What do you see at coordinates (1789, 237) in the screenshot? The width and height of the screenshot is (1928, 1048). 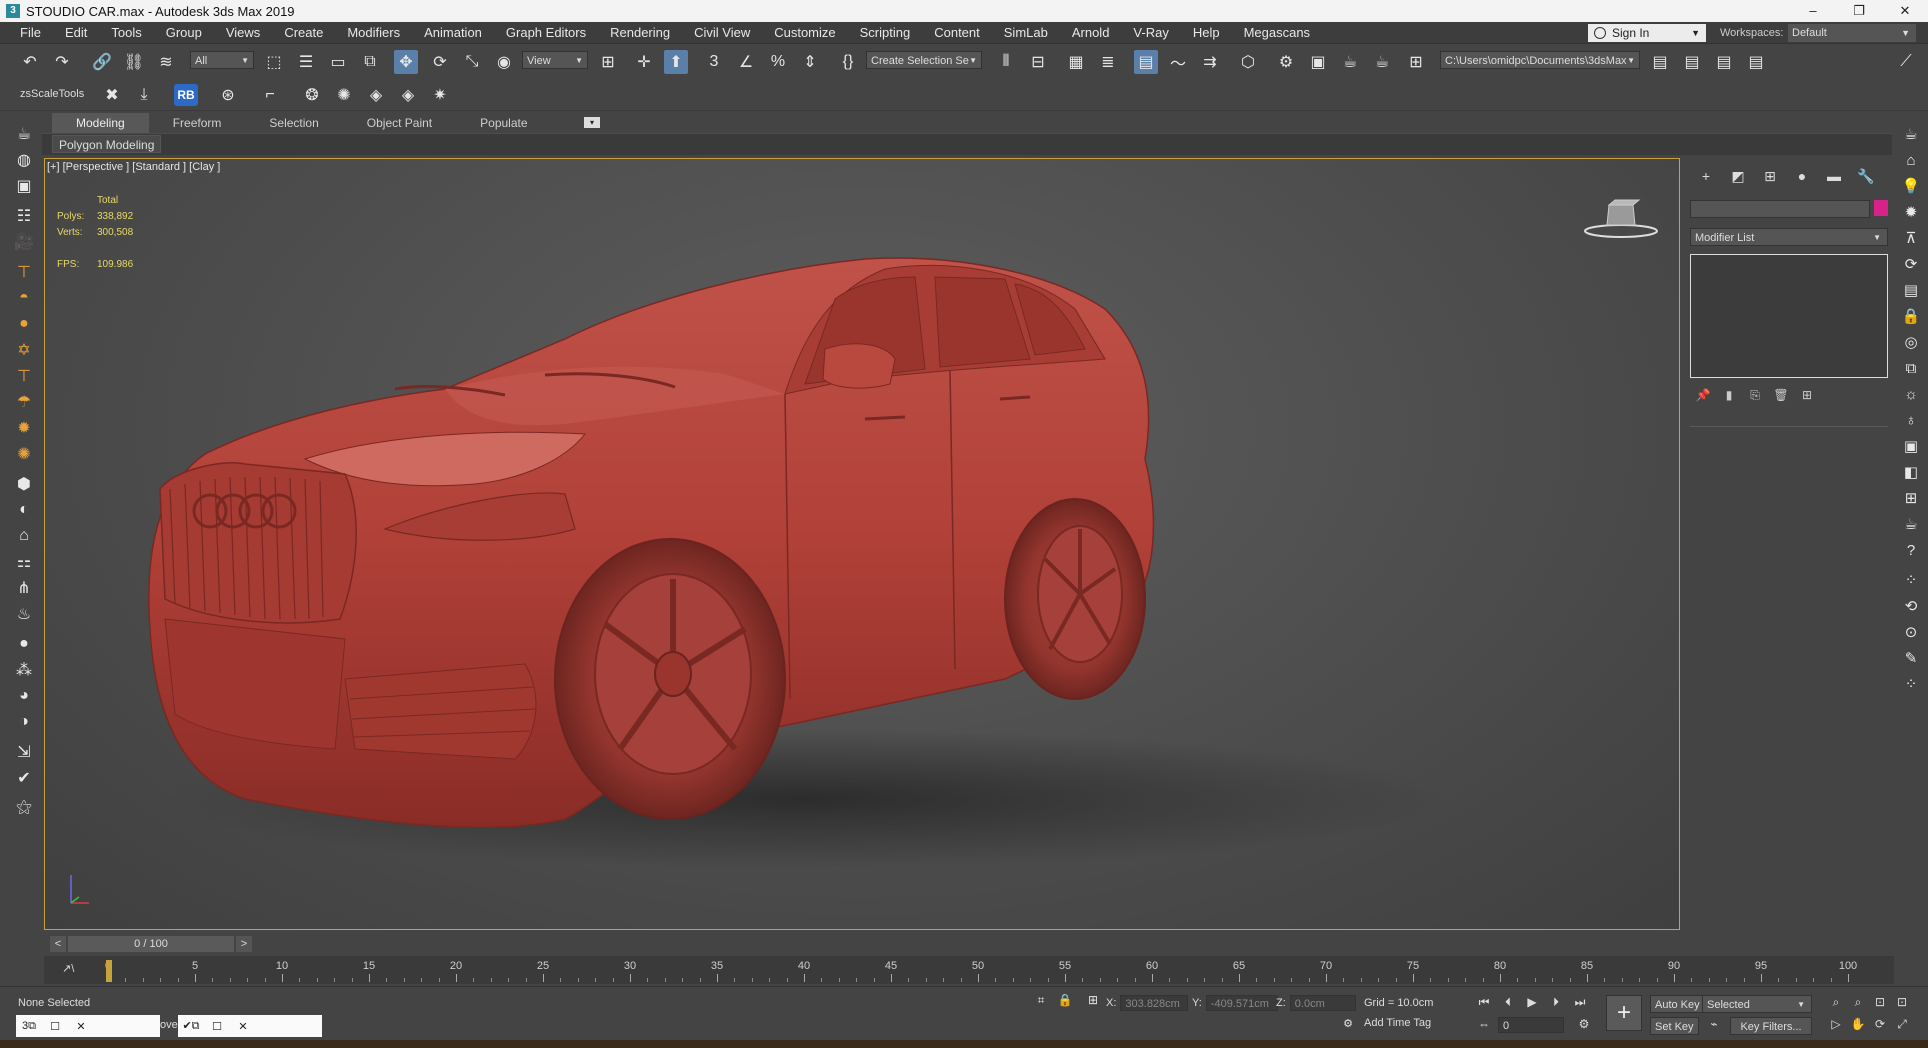 I see `modifier-list-dropdown: Modifier List ▼` at bounding box center [1789, 237].